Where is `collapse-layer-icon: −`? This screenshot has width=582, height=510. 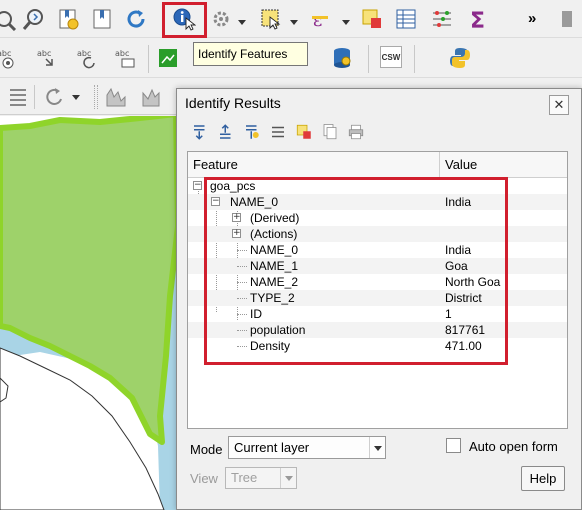 collapse-layer-icon: − is located at coordinates (197, 185).